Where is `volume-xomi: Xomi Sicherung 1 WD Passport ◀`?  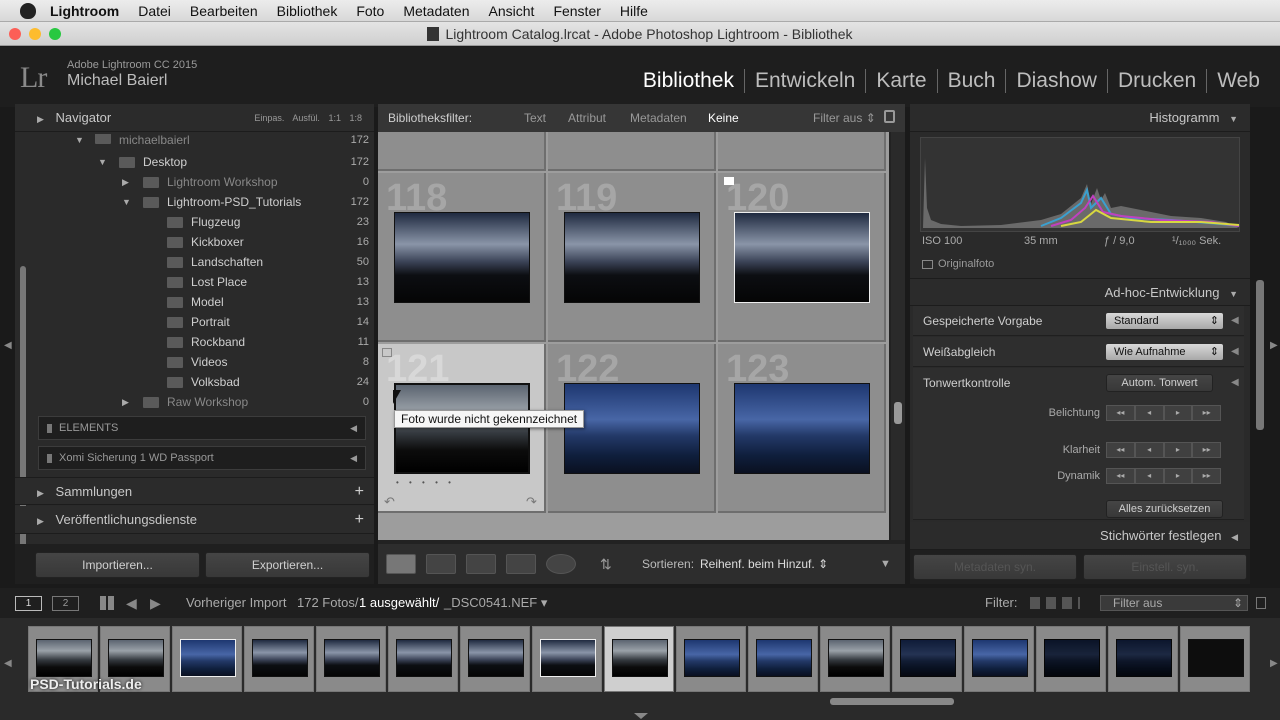 volume-xomi: Xomi Sicherung 1 WD Passport ◀ is located at coordinates (202, 458).